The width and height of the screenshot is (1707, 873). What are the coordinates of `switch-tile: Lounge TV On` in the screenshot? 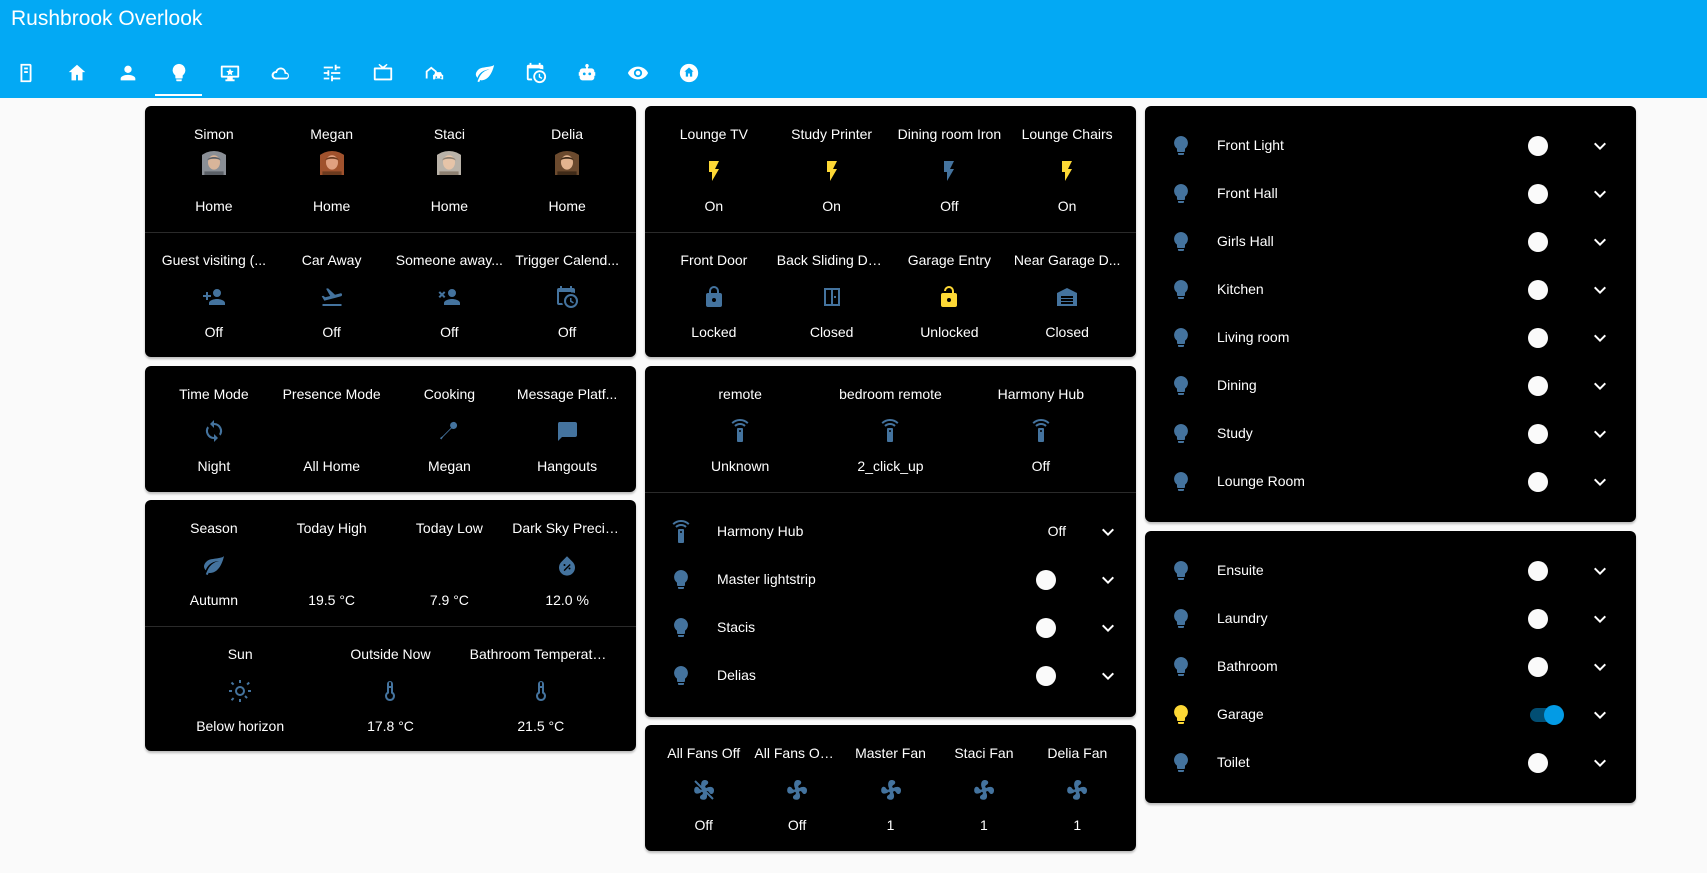 It's located at (714, 169).